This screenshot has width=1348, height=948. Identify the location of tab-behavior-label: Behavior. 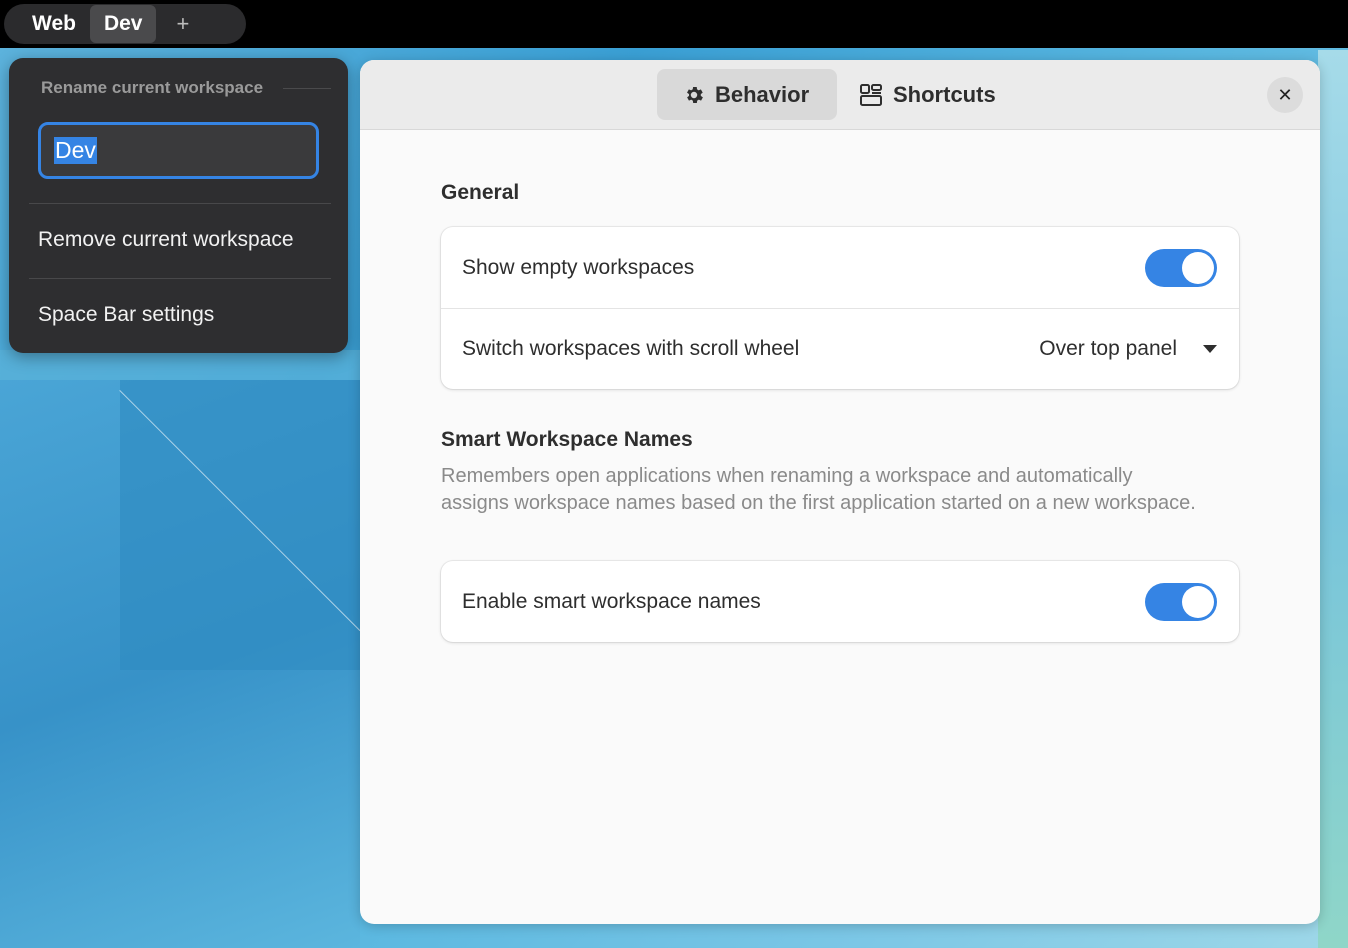
(762, 94).